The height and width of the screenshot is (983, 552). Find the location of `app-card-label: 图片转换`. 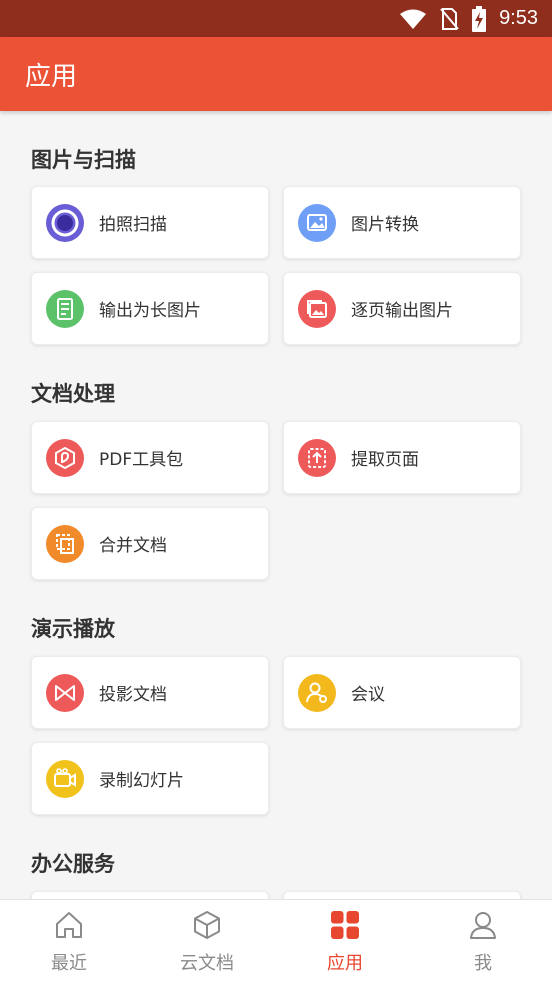

app-card-label: 图片转换 is located at coordinates (385, 225).